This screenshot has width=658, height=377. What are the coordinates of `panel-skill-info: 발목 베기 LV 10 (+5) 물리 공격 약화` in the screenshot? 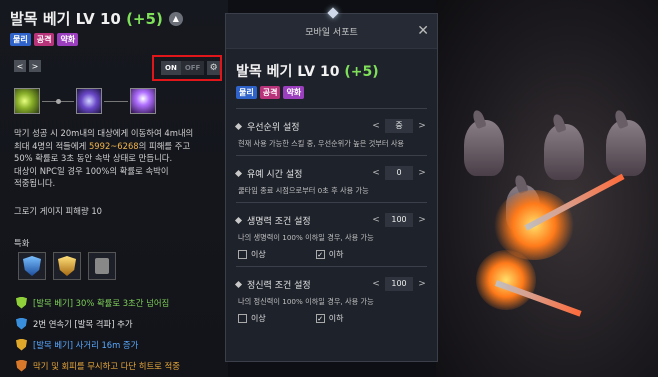 It's located at (331, 74).